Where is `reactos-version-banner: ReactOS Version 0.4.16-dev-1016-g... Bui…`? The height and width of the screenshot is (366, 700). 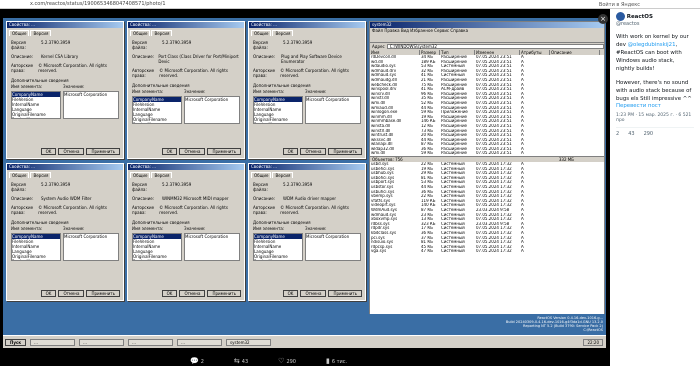
reactos-version-banner: ReactOS Version 0.4.16-dev-1016-g... Bui… is located at coordinates (487, 324).